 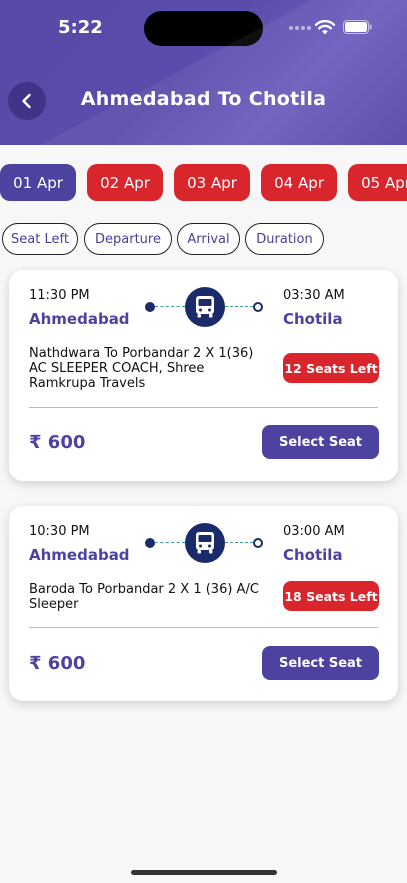 What do you see at coordinates (212, 182) in the screenshot?
I see `date-chip-03-apr: 03 Apr` at bounding box center [212, 182].